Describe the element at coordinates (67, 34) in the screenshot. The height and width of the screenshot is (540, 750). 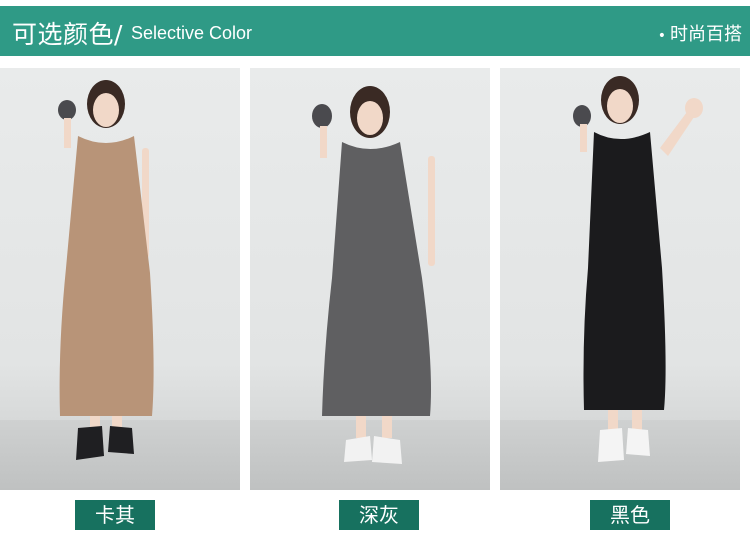
I see `title-chinese: 可选颜色/` at that location.